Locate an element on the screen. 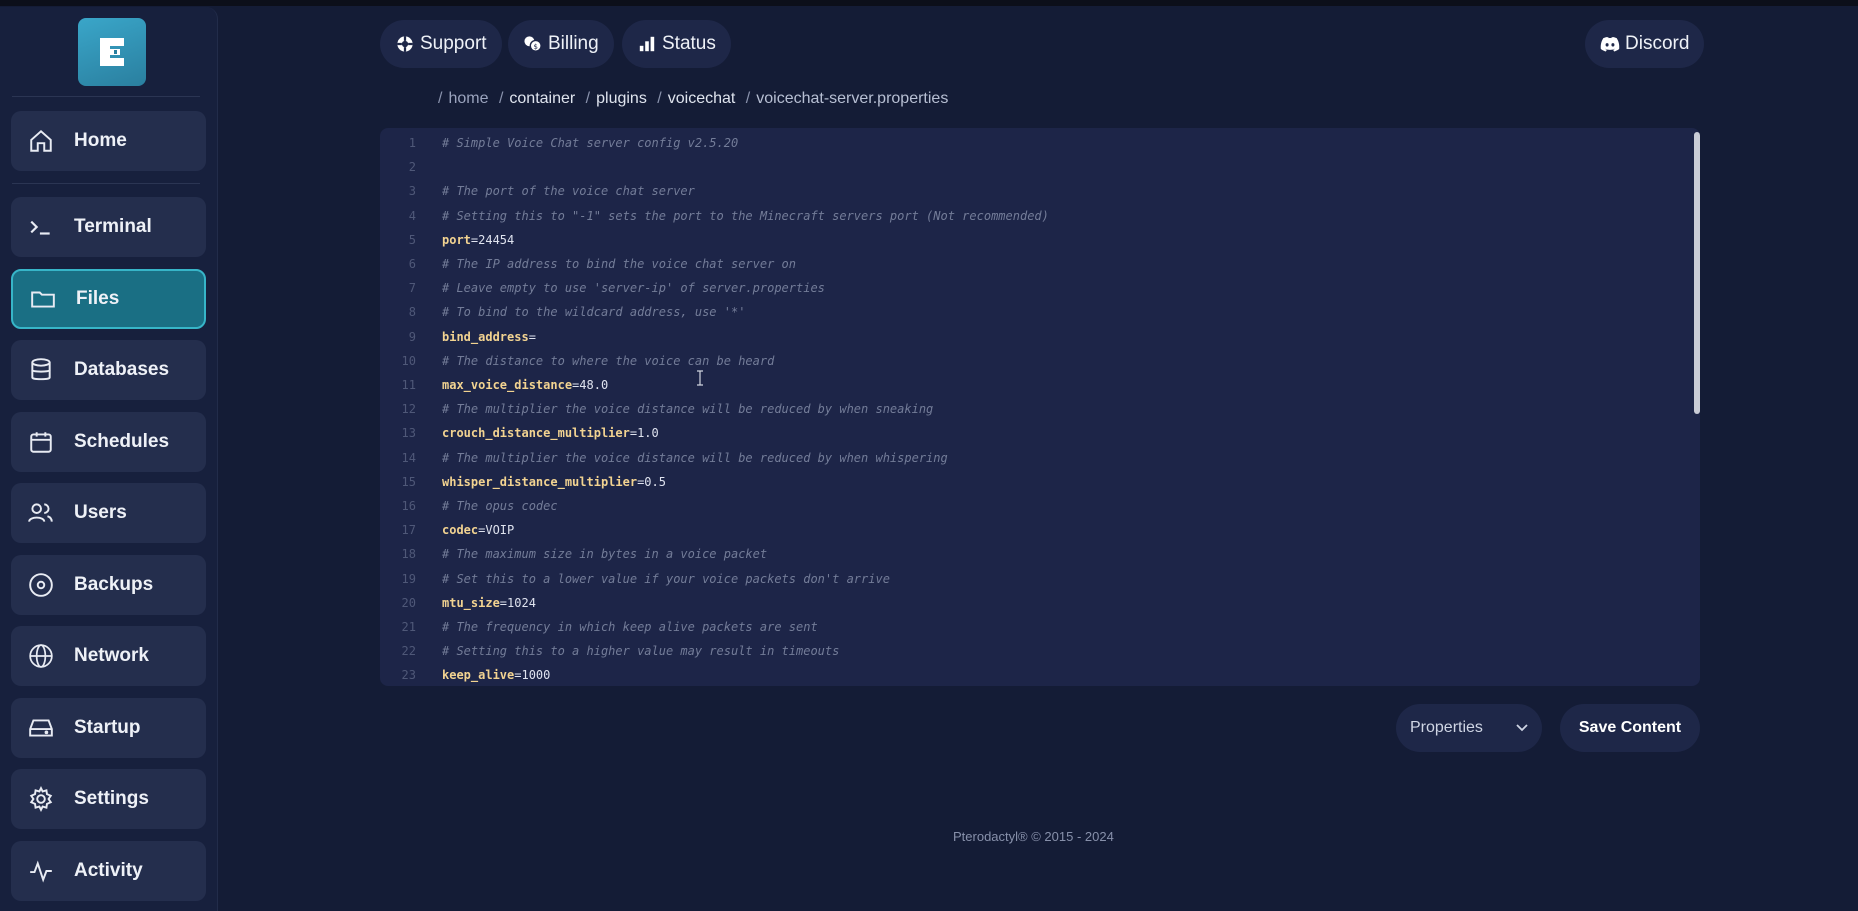 Image resolution: width=1858 pixels, height=911 pixels. property-key: whisper_distance_multiplier is located at coordinates (540, 481).